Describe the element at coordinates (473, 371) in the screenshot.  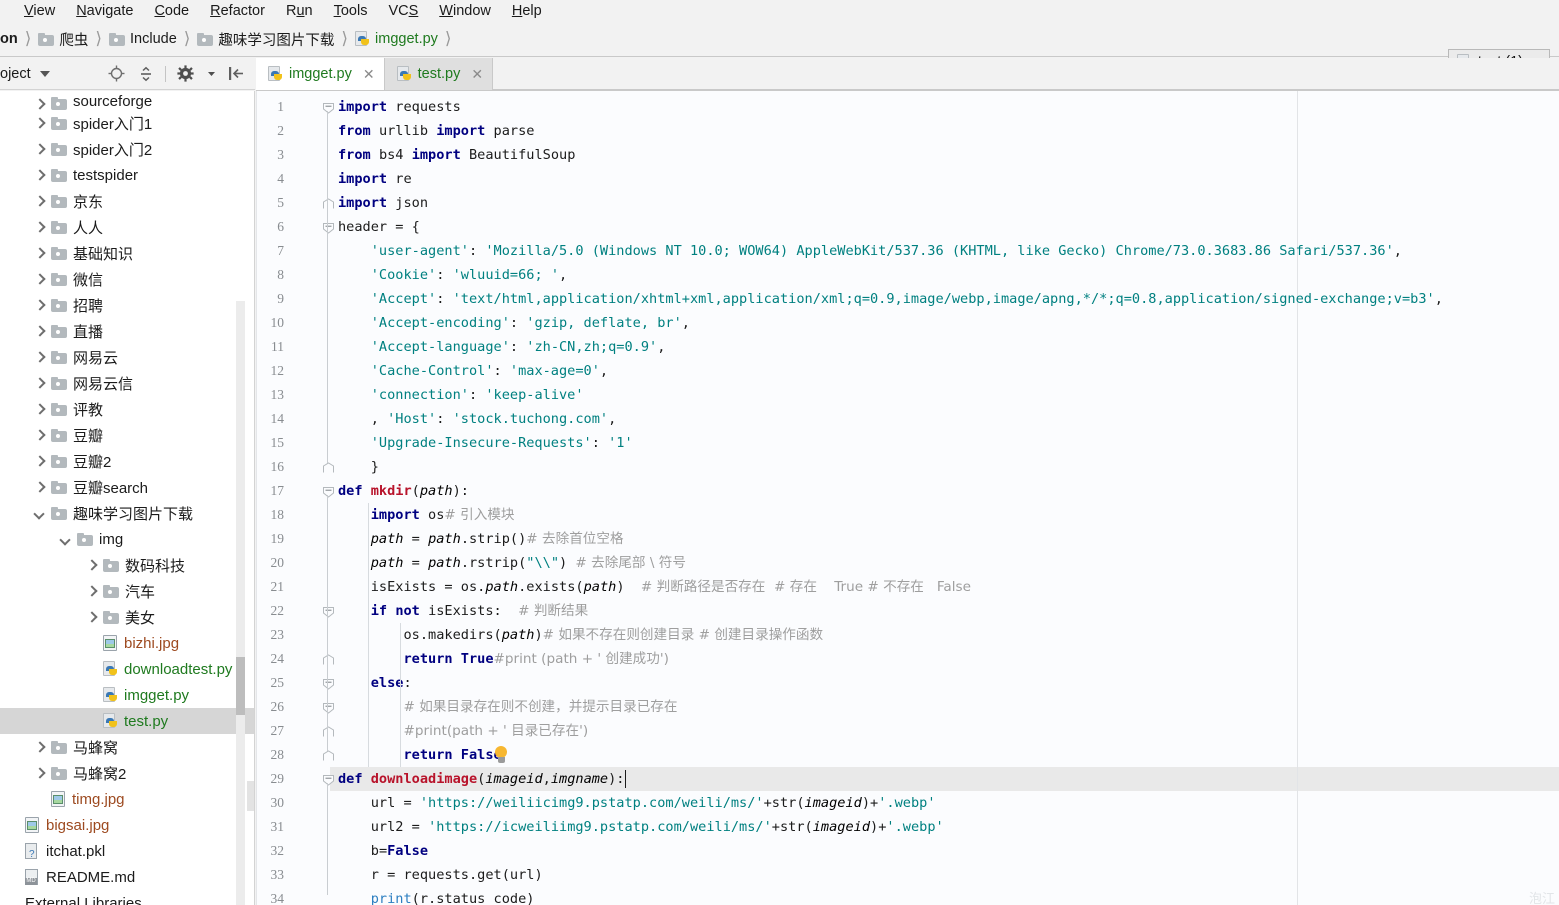
I see `code-line-12: 'Cache-Control': 'max-age=0',` at that location.